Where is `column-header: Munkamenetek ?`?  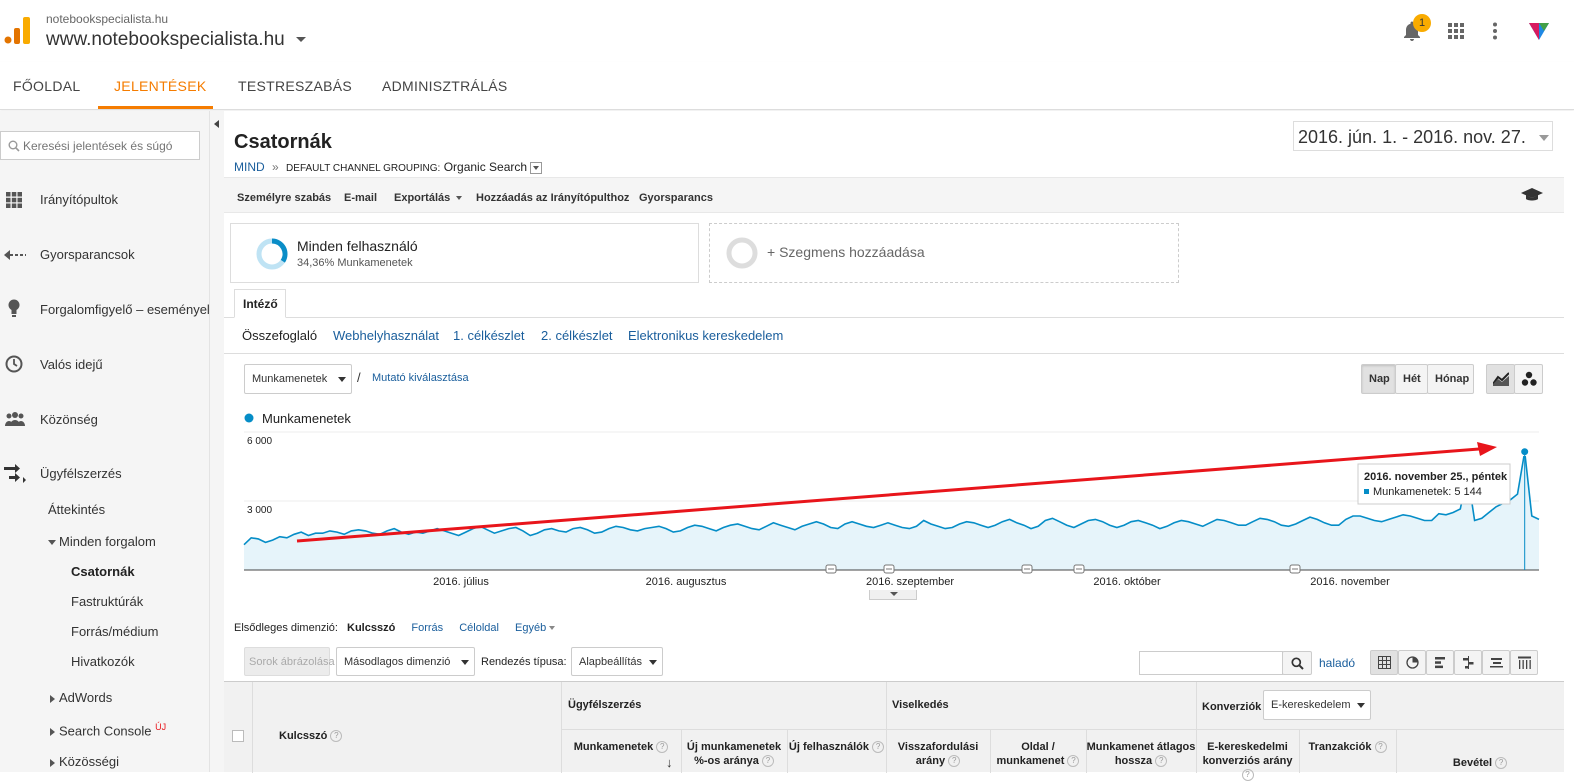
column-header: Munkamenetek ? is located at coordinates (621, 747).